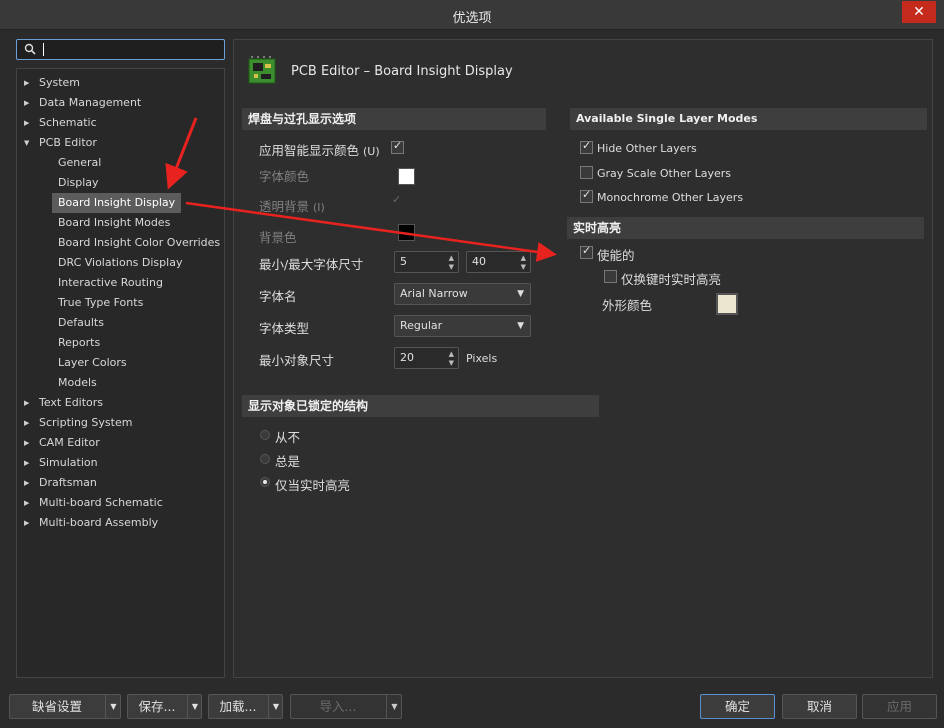 Image resolution: width=944 pixels, height=728 pixels. Describe the element at coordinates (727, 304) in the screenshot. I see `outline-color-swatch` at that location.